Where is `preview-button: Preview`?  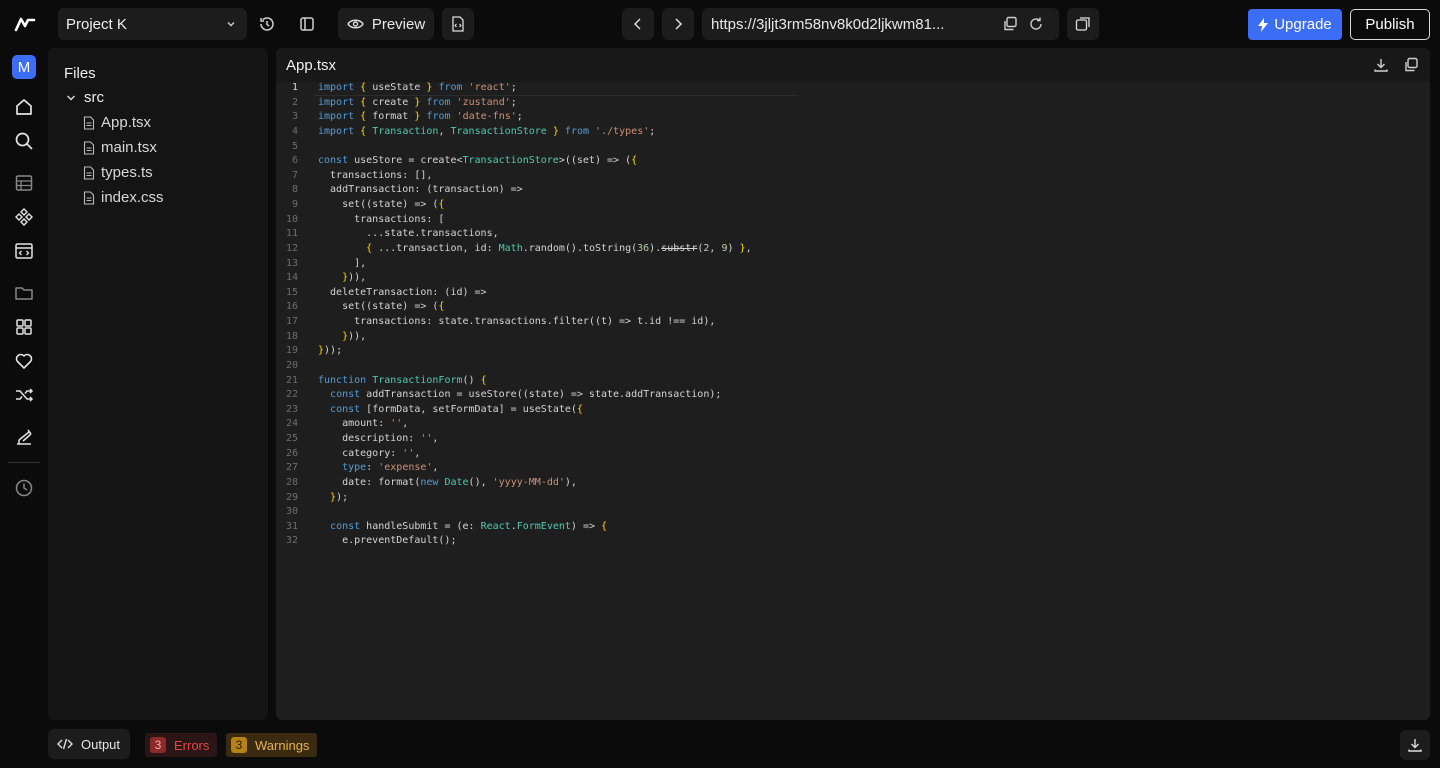
preview-button: Preview is located at coordinates (386, 24).